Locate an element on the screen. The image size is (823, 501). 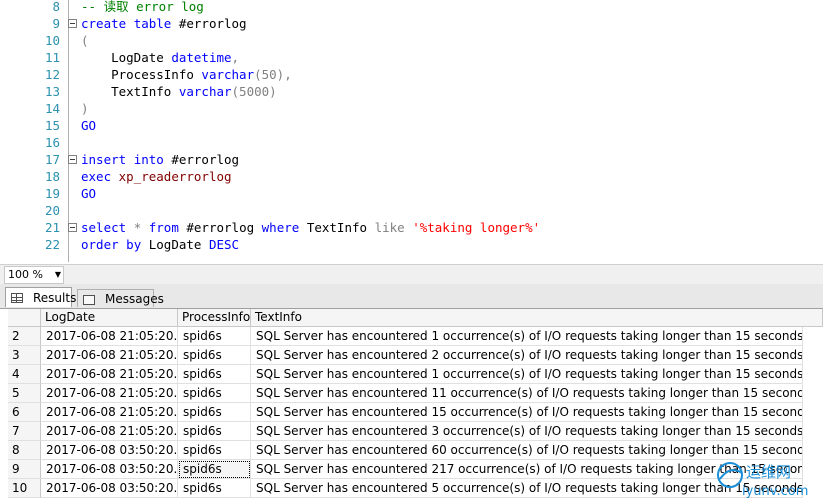
code-text: order by LogDate DESC is located at coordinates (160, 244).